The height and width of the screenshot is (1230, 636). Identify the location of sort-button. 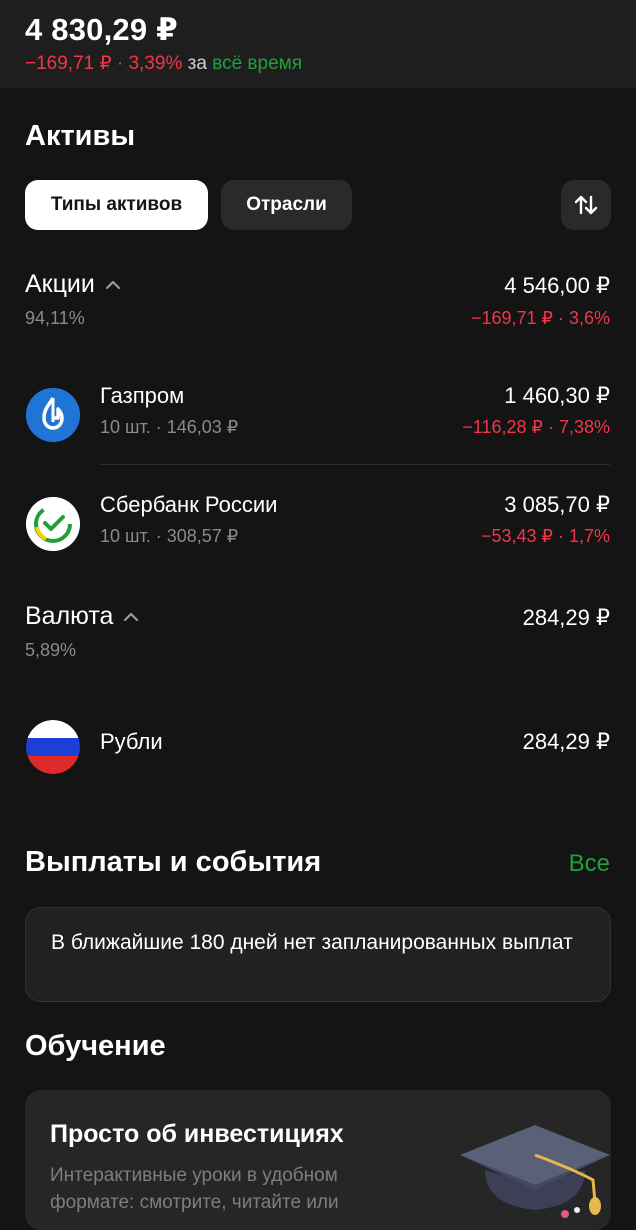
(586, 205).